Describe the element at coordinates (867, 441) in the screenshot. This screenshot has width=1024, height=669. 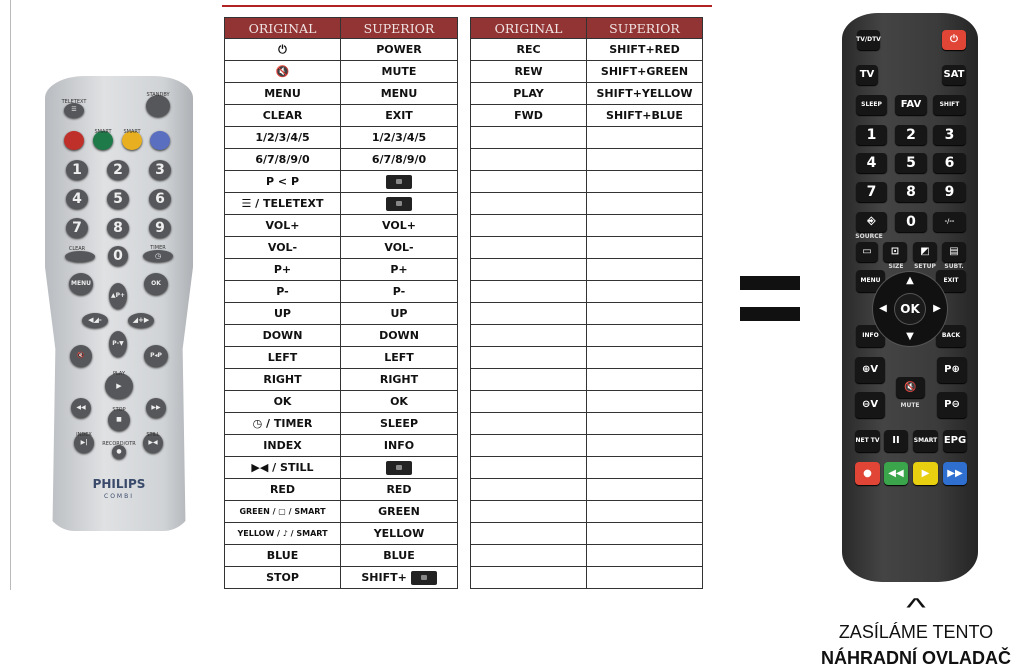
I see `net-tv-button: NET TV` at that location.